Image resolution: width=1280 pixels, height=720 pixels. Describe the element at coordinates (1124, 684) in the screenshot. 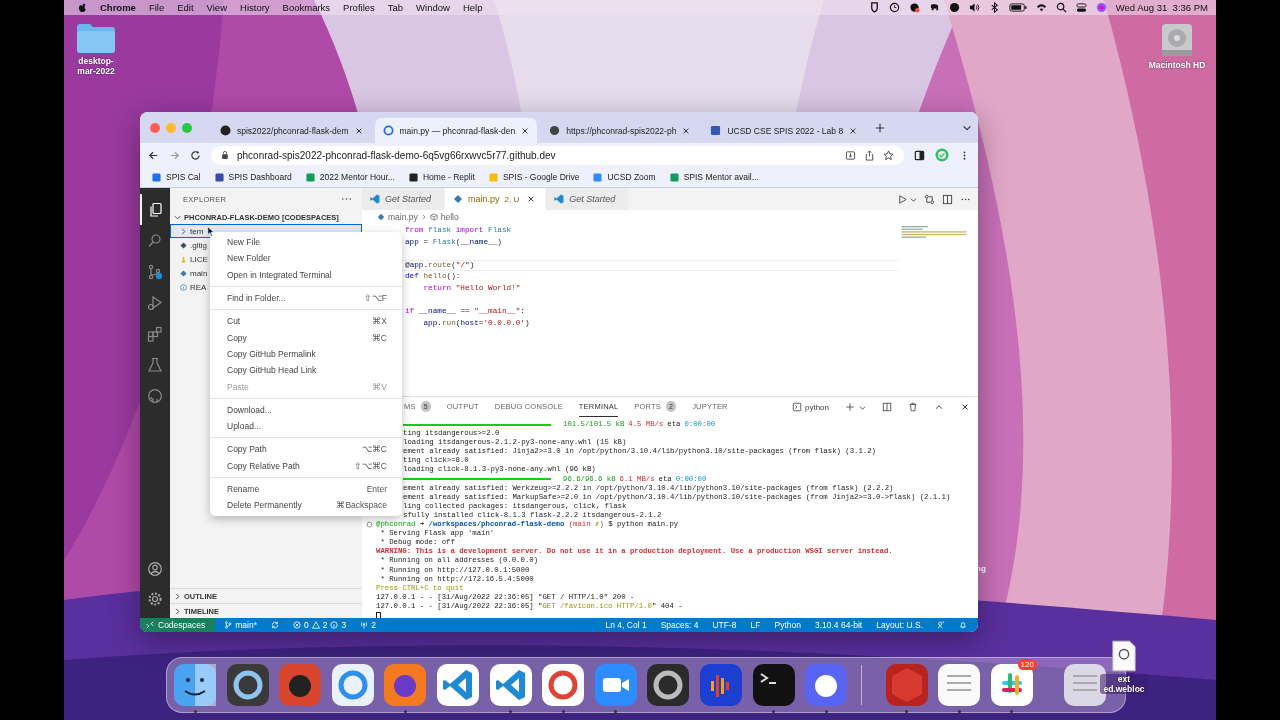

I see `file-label: ext ed.webloc` at that location.